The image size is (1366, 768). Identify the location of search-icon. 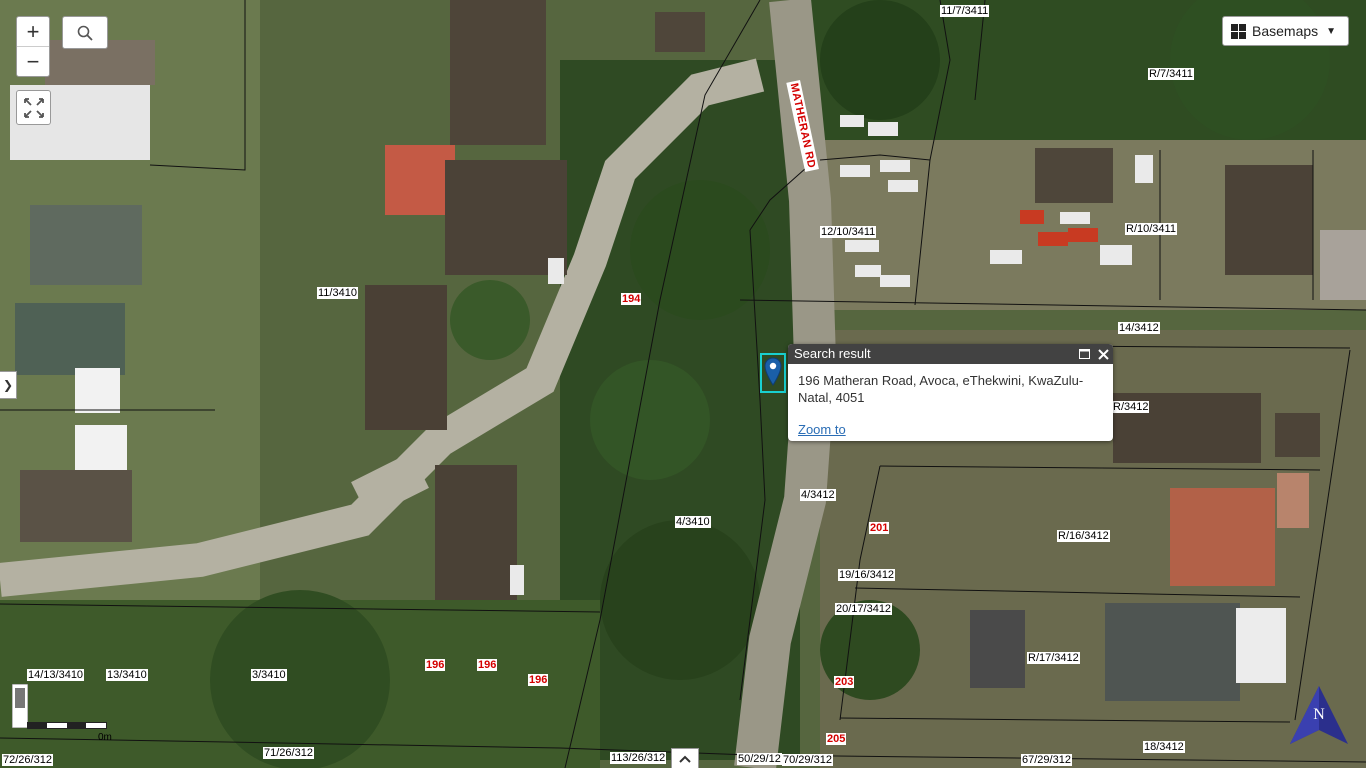
(85, 33).